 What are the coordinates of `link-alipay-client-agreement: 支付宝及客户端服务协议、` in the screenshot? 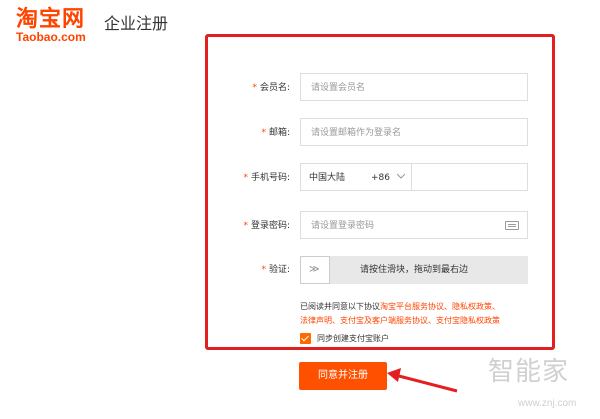 It's located at (388, 320).